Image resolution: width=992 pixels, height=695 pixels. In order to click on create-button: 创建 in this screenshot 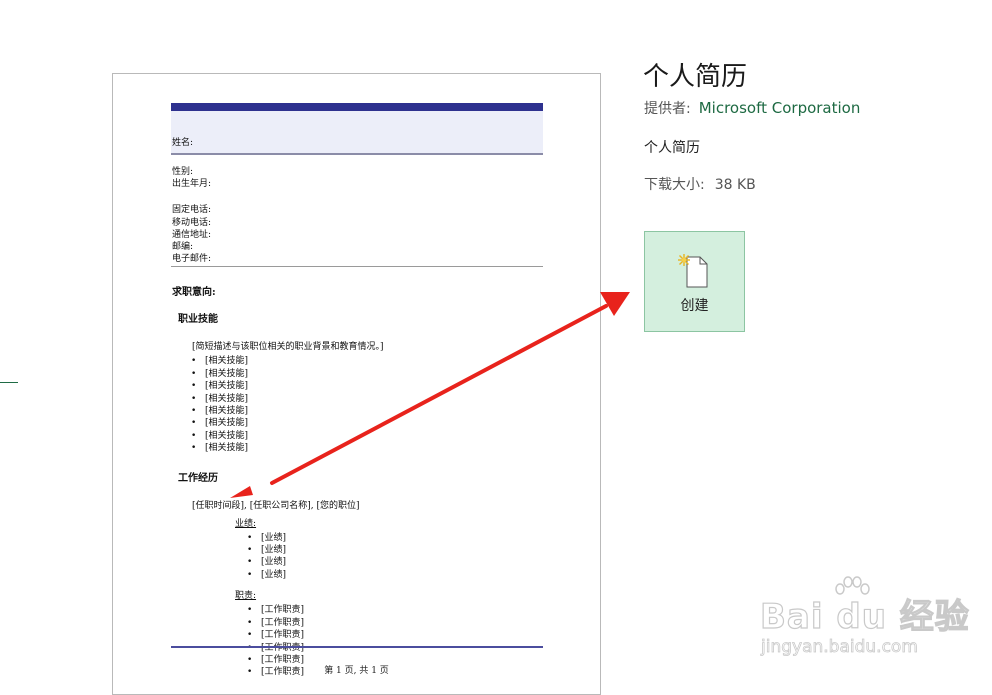, I will do `click(694, 281)`.